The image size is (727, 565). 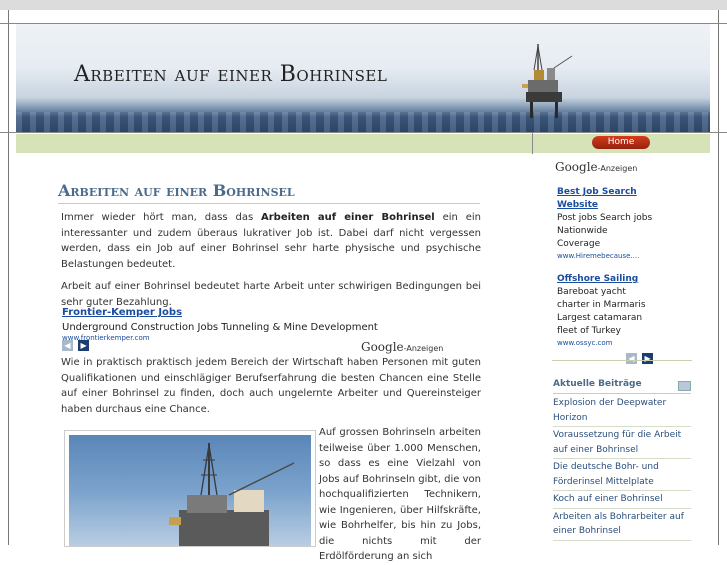 What do you see at coordinates (230, 74) in the screenshot?
I see `site-title: Arbeiten auf einer Bohrinsel` at bounding box center [230, 74].